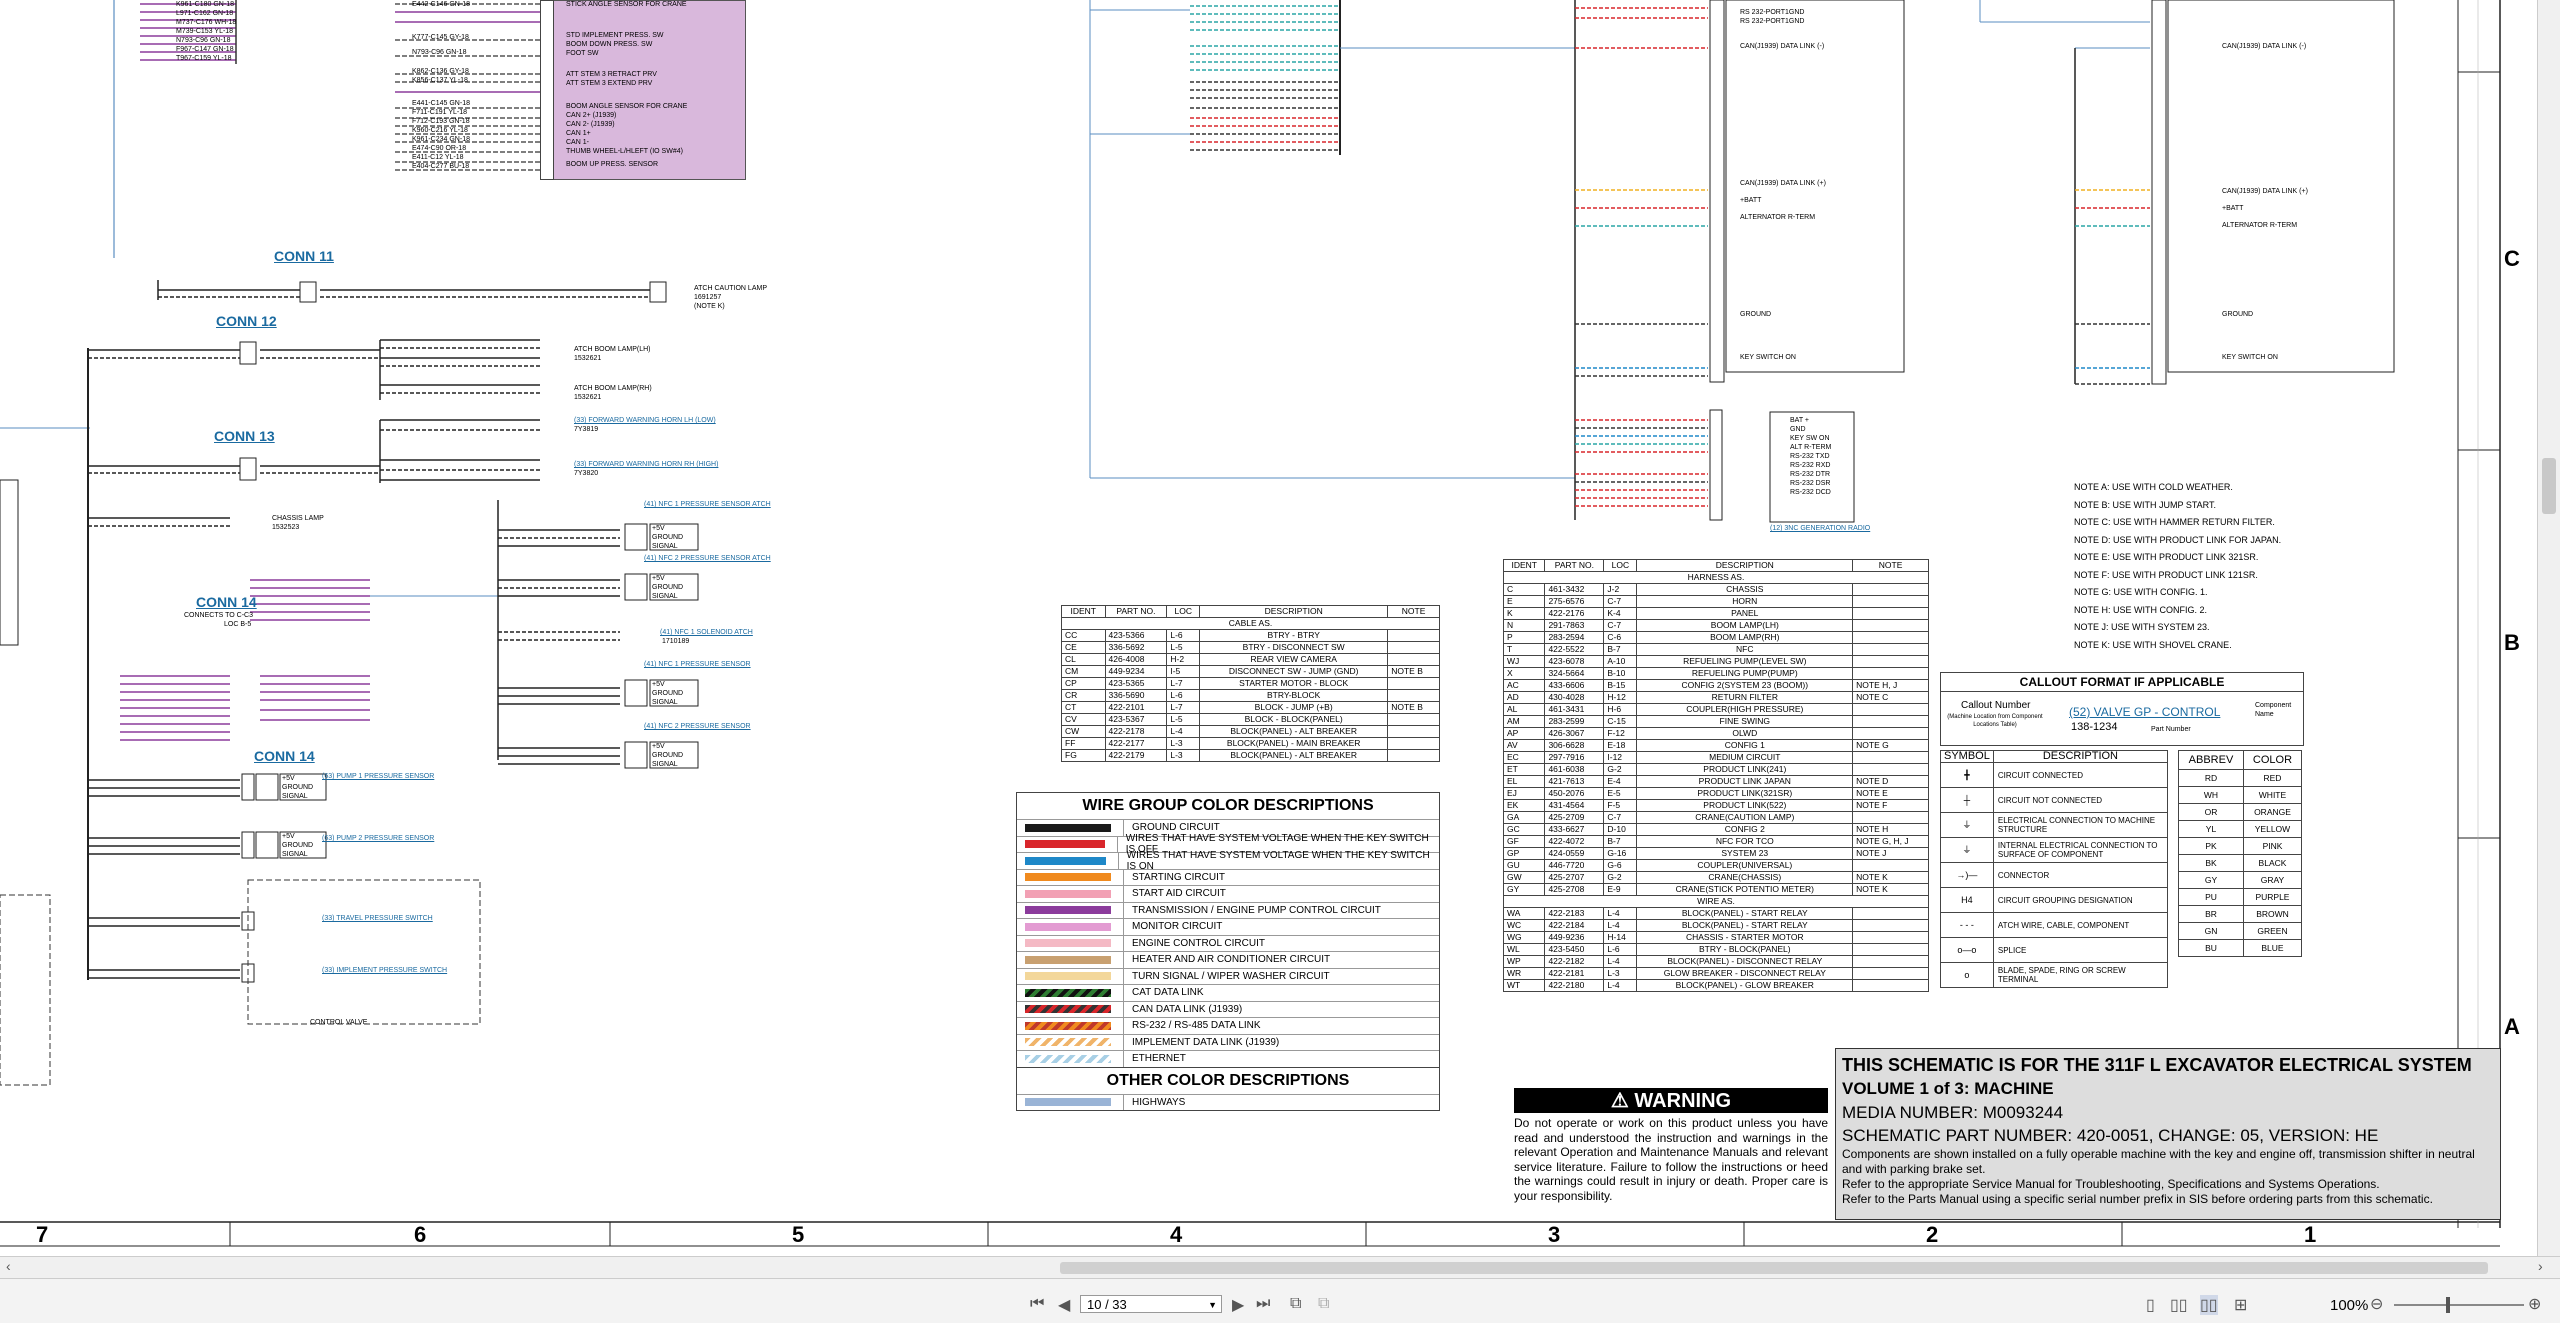 The width and height of the screenshot is (2560, 1323). I want to click on scroll-right-icon: ›, so click(2540, 1266).